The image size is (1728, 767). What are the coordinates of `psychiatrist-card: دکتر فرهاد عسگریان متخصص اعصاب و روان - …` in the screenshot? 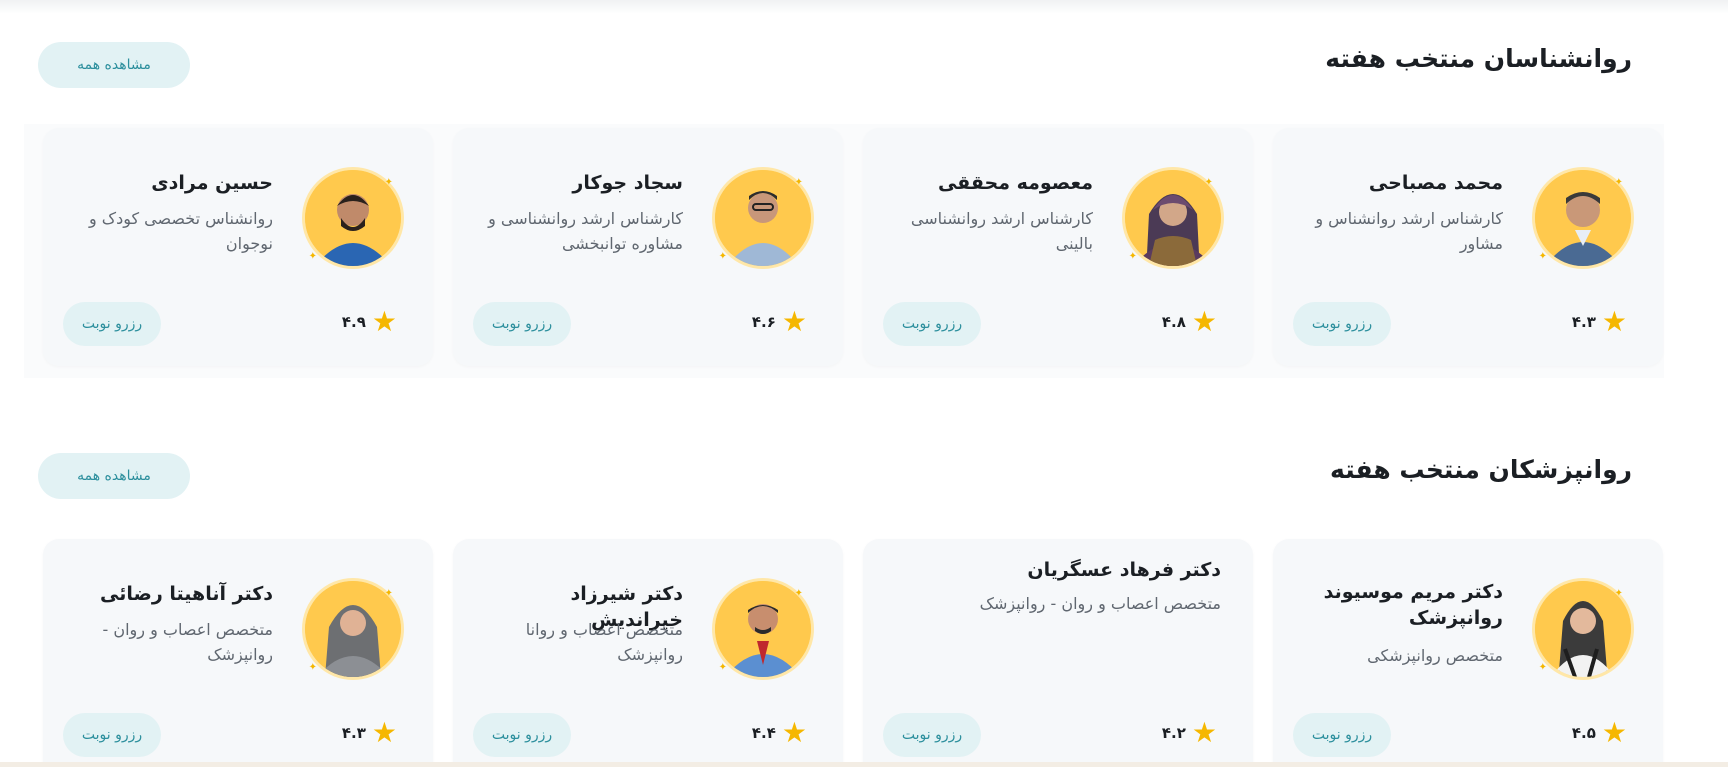 It's located at (1058, 653).